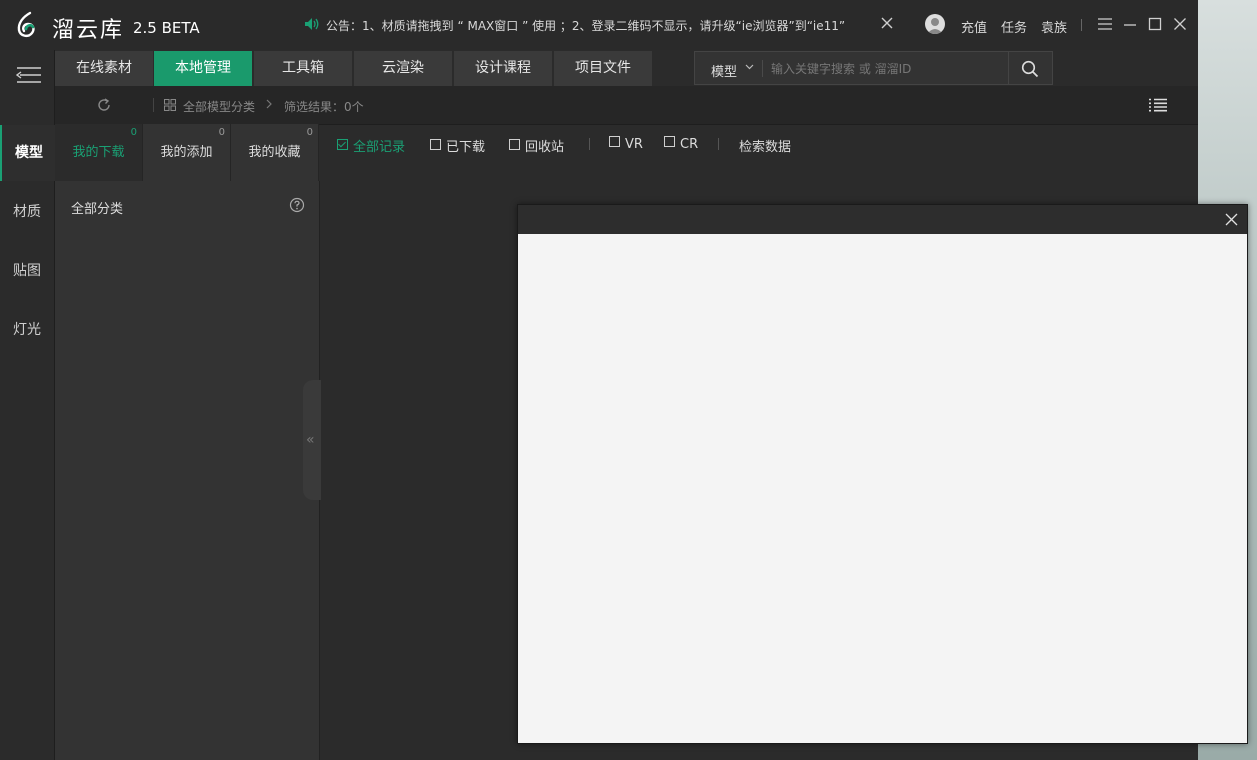 This screenshot has width=1257, height=760. Describe the element at coordinates (219, 106) in the screenshot. I see `breadcrumb-all-categories: 全部模型分类` at that location.